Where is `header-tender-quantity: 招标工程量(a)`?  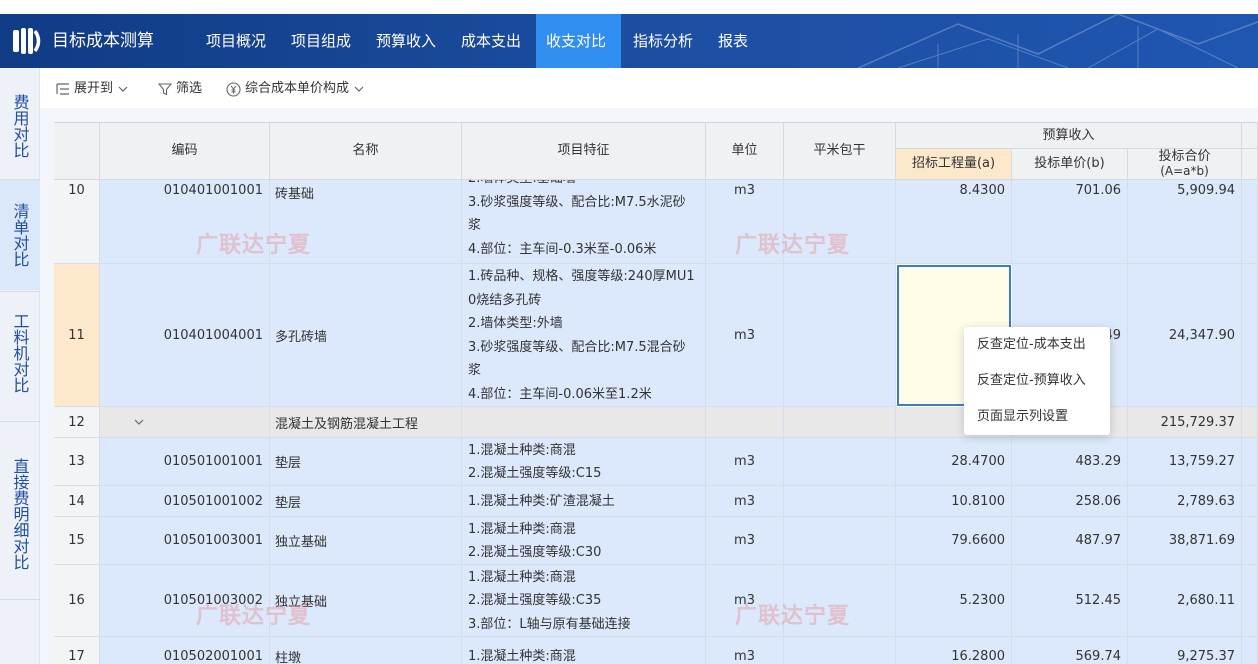
header-tender-quantity: 招标工程量(a) is located at coordinates (954, 164).